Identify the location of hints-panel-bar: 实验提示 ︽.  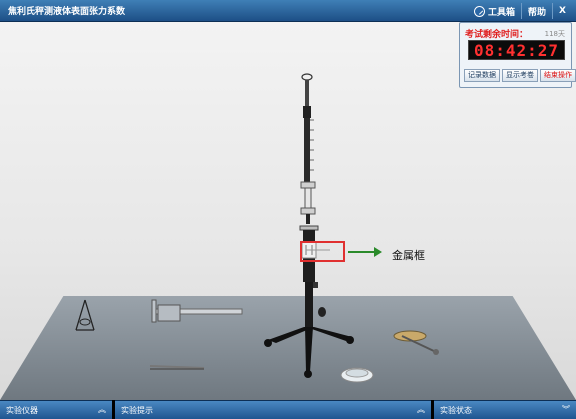
(273, 409).